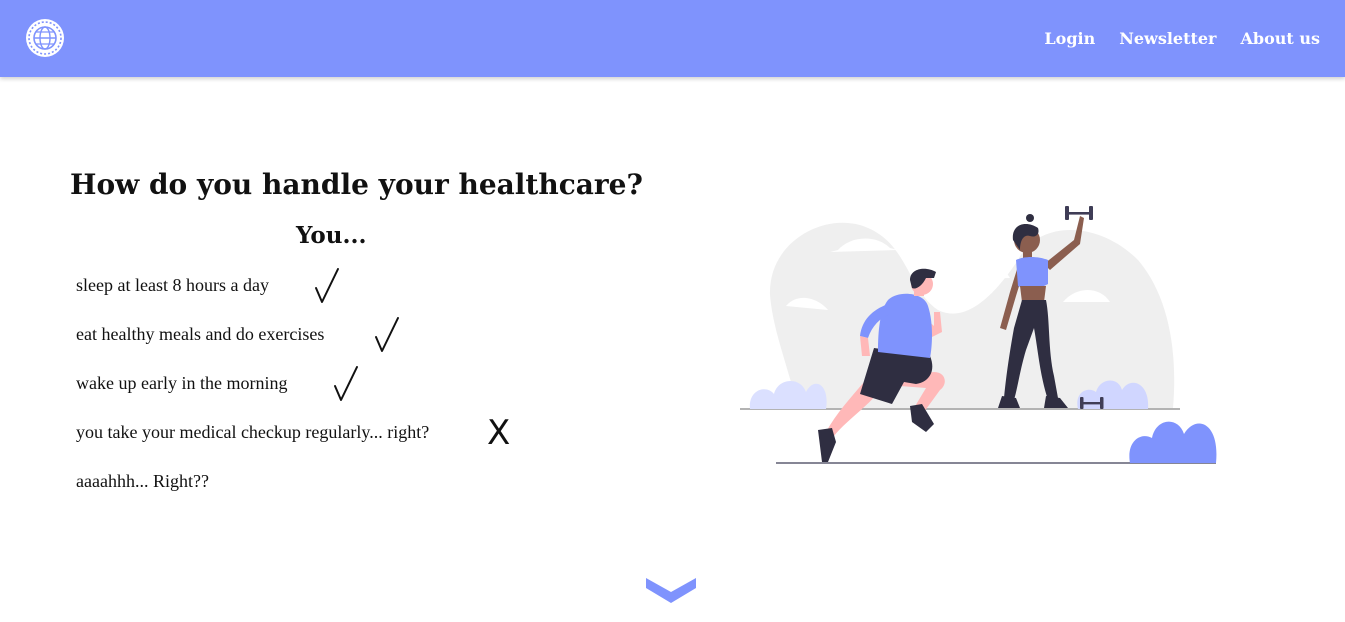  Describe the element at coordinates (182, 383) in the screenshot. I see `habit-item: wake up early in the morning` at that location.